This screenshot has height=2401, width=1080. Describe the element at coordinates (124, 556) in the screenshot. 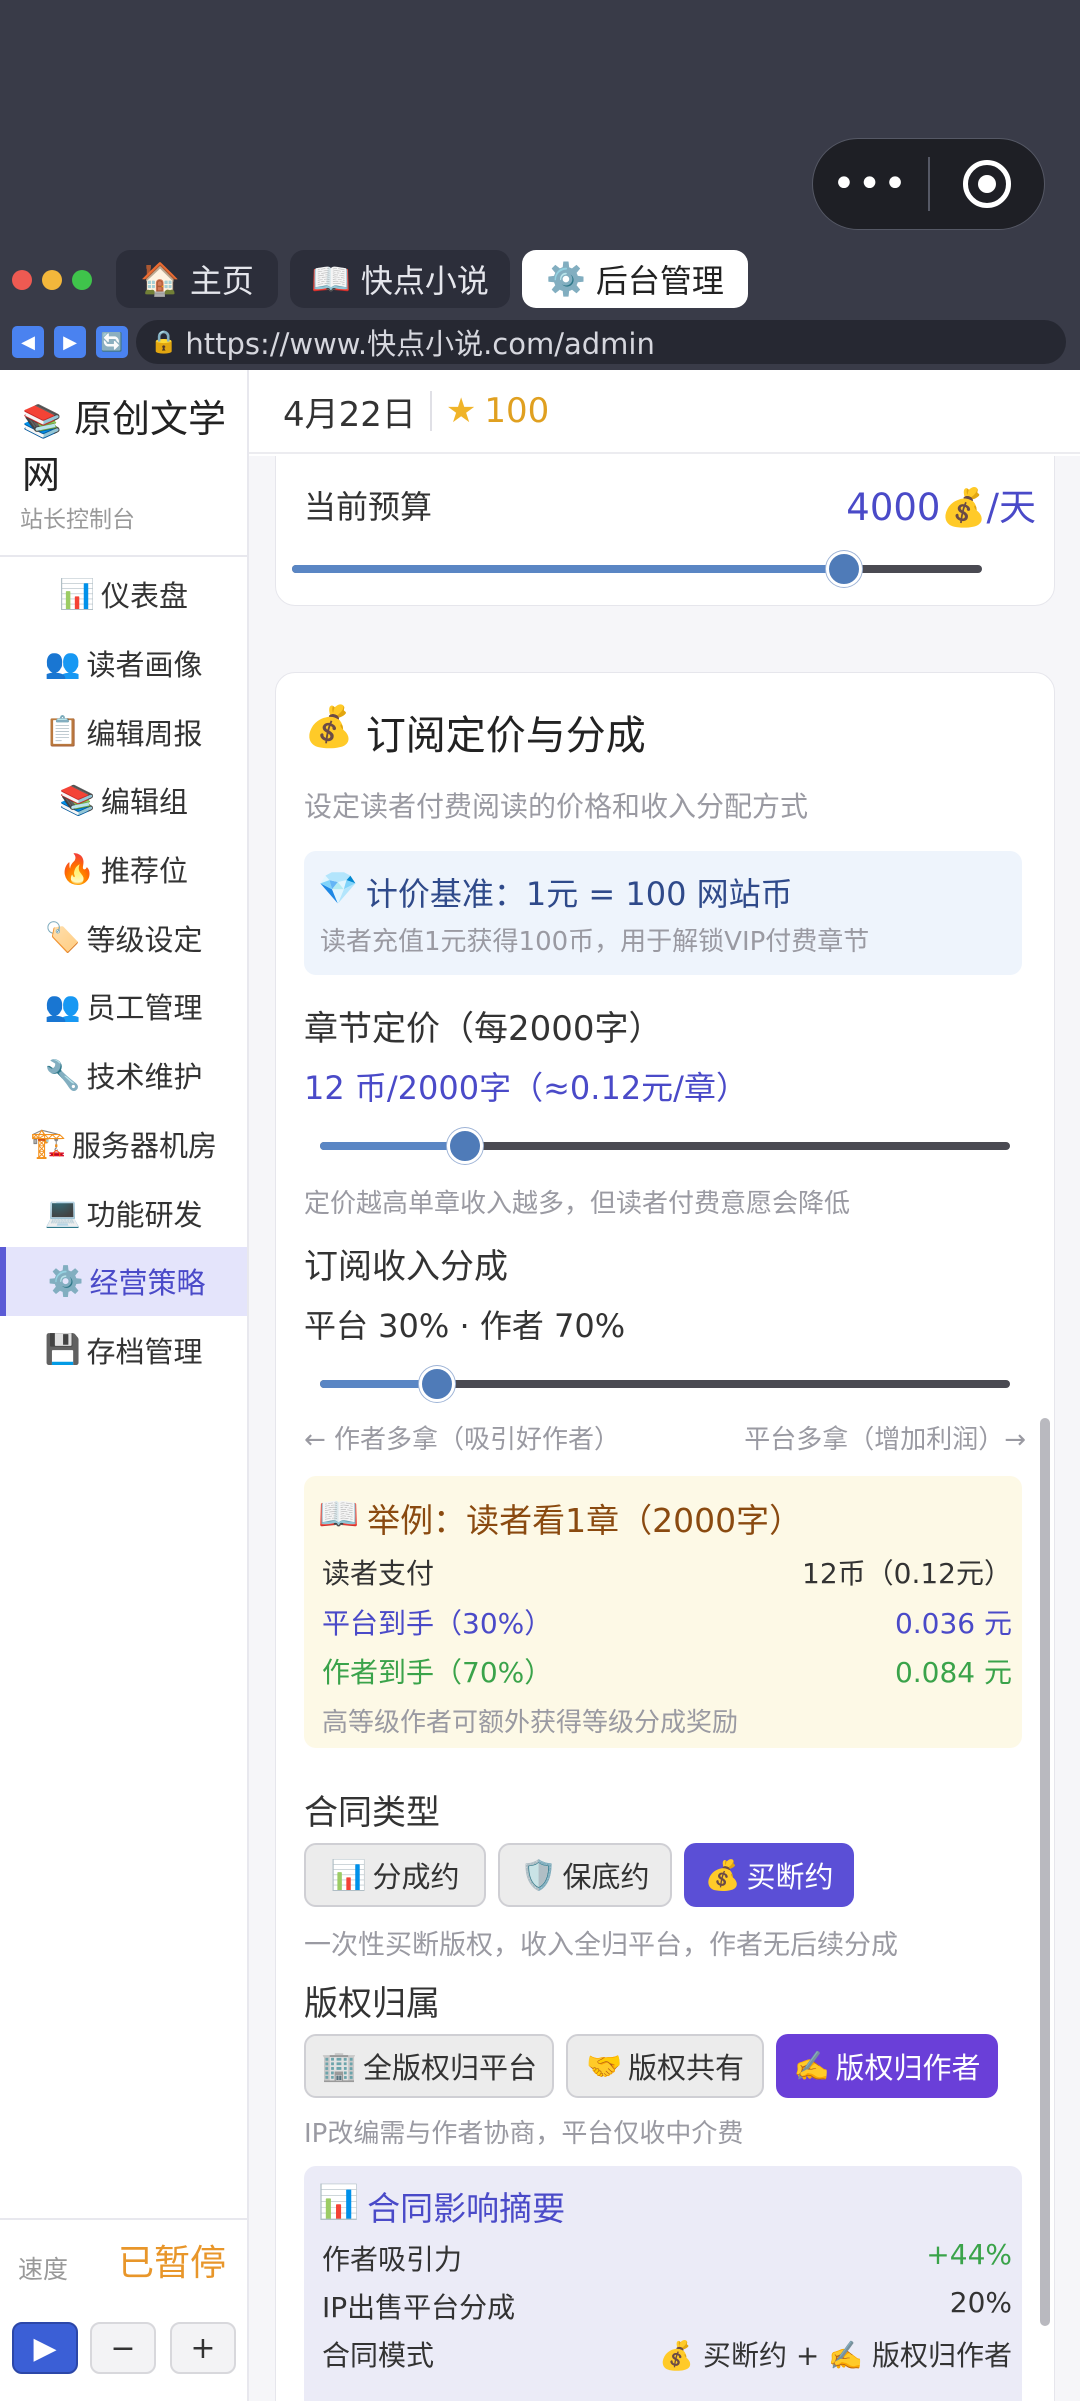

I see `divider` at that location.